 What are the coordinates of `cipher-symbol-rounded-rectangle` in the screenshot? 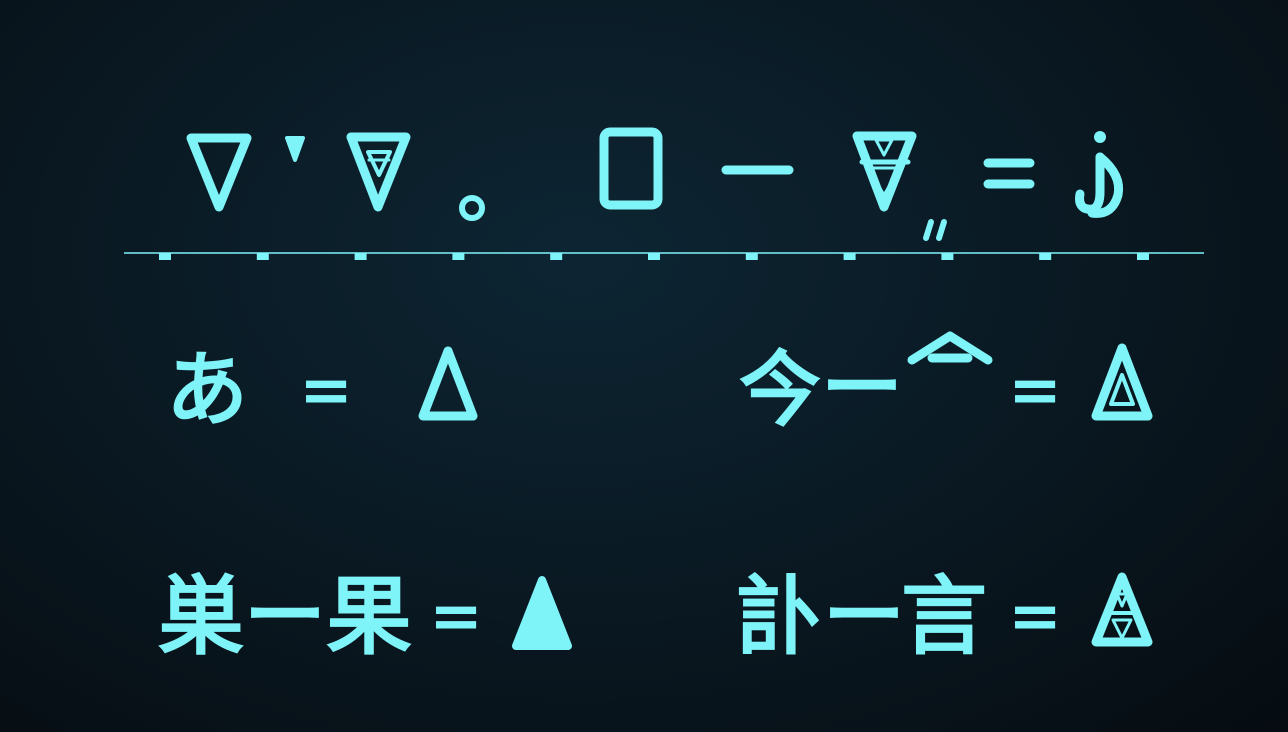 It's located at (631, 168).